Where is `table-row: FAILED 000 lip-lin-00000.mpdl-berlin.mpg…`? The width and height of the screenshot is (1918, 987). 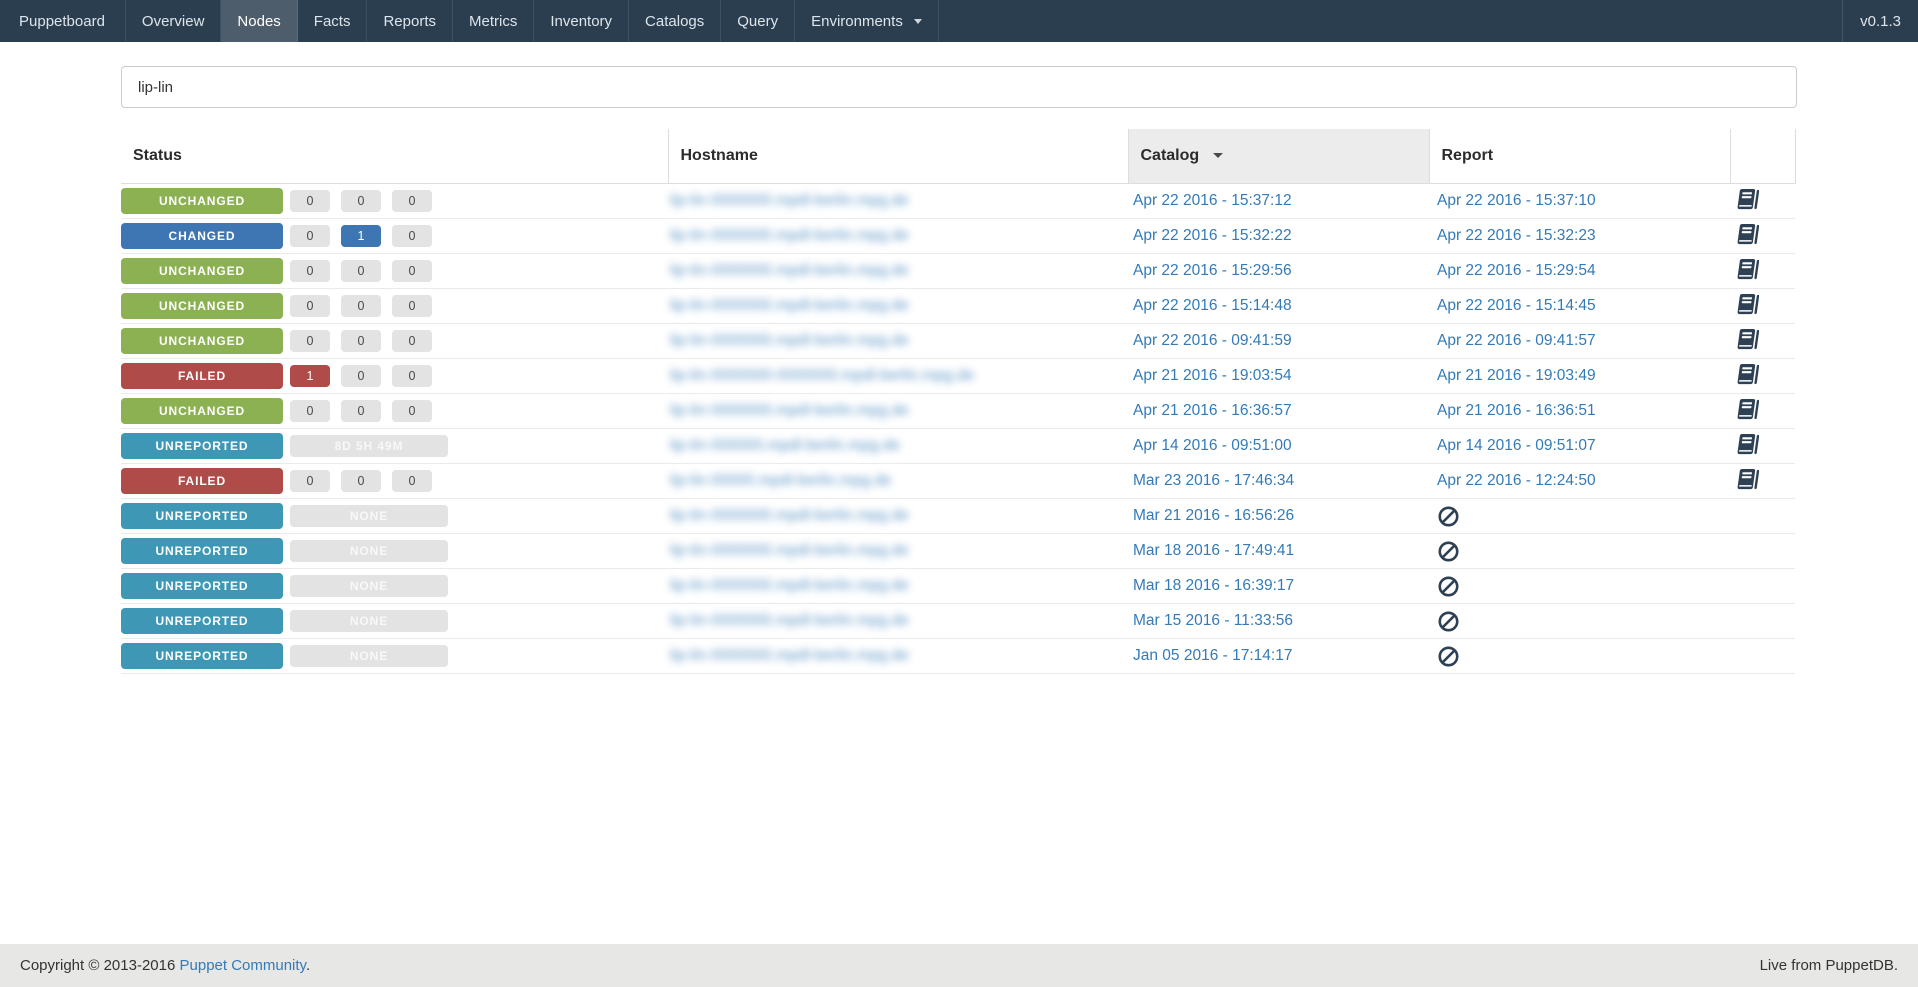
table-row: FAILED 000 lip-lin-00000.mpdl-berlin.mpg… is located at coordinates (958, 481).